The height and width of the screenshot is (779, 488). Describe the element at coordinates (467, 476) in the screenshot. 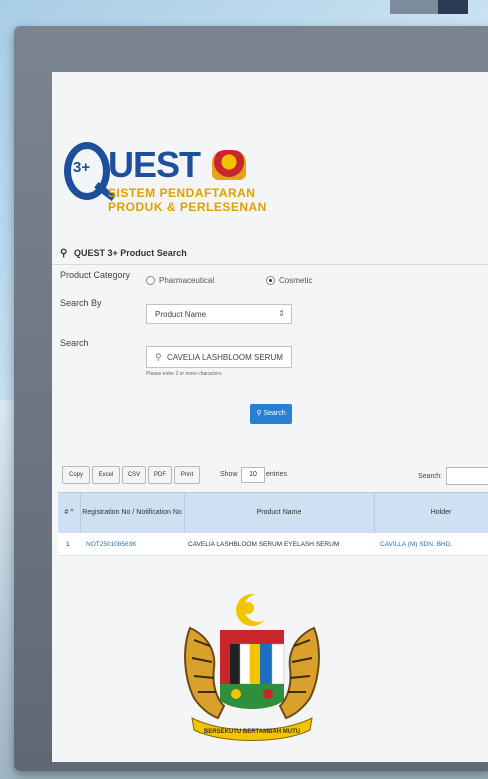

I see `table-search-input` at that location.